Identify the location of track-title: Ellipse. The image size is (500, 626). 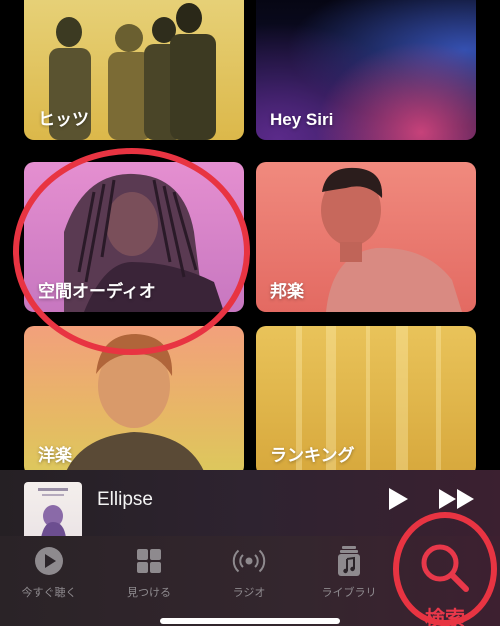
(125, 500).